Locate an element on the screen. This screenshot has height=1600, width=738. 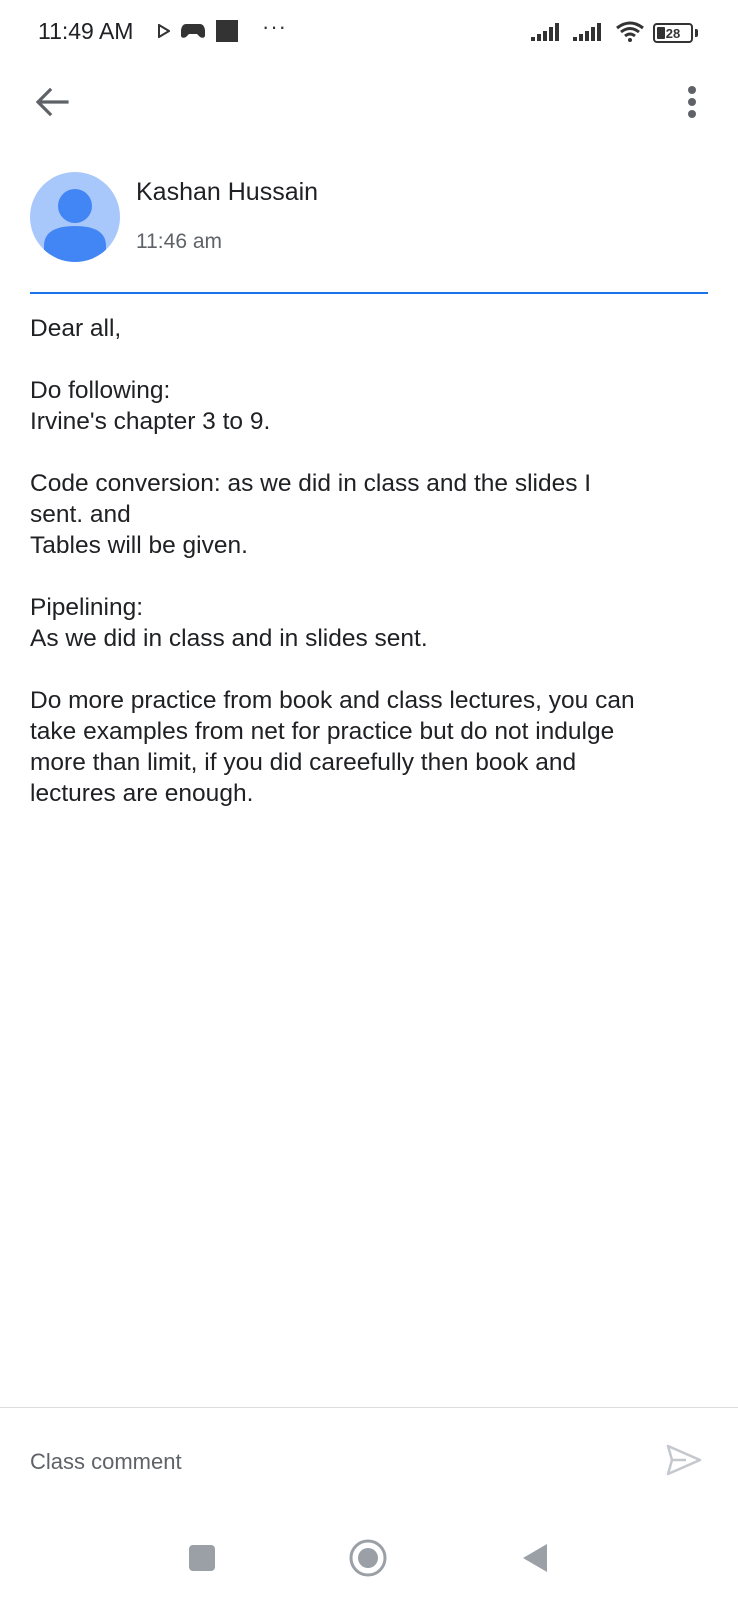
back-nav-button is located at coordinates (534, 1560).